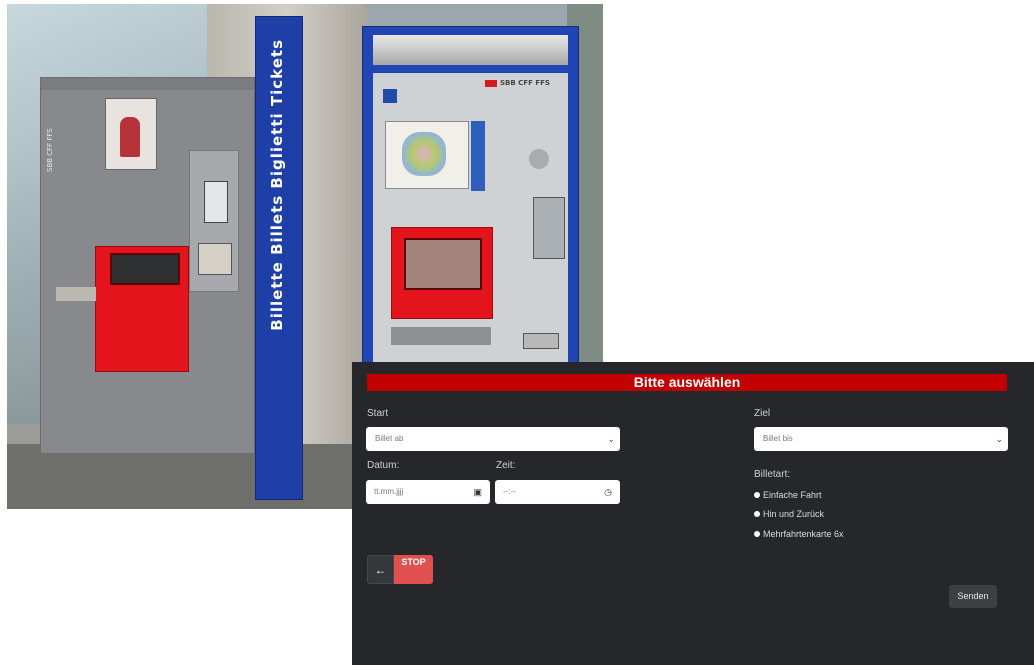  I want to click on option-mehrfahrtenkarte: Mehrfahrtenkarte 6x, so click(799, 534).